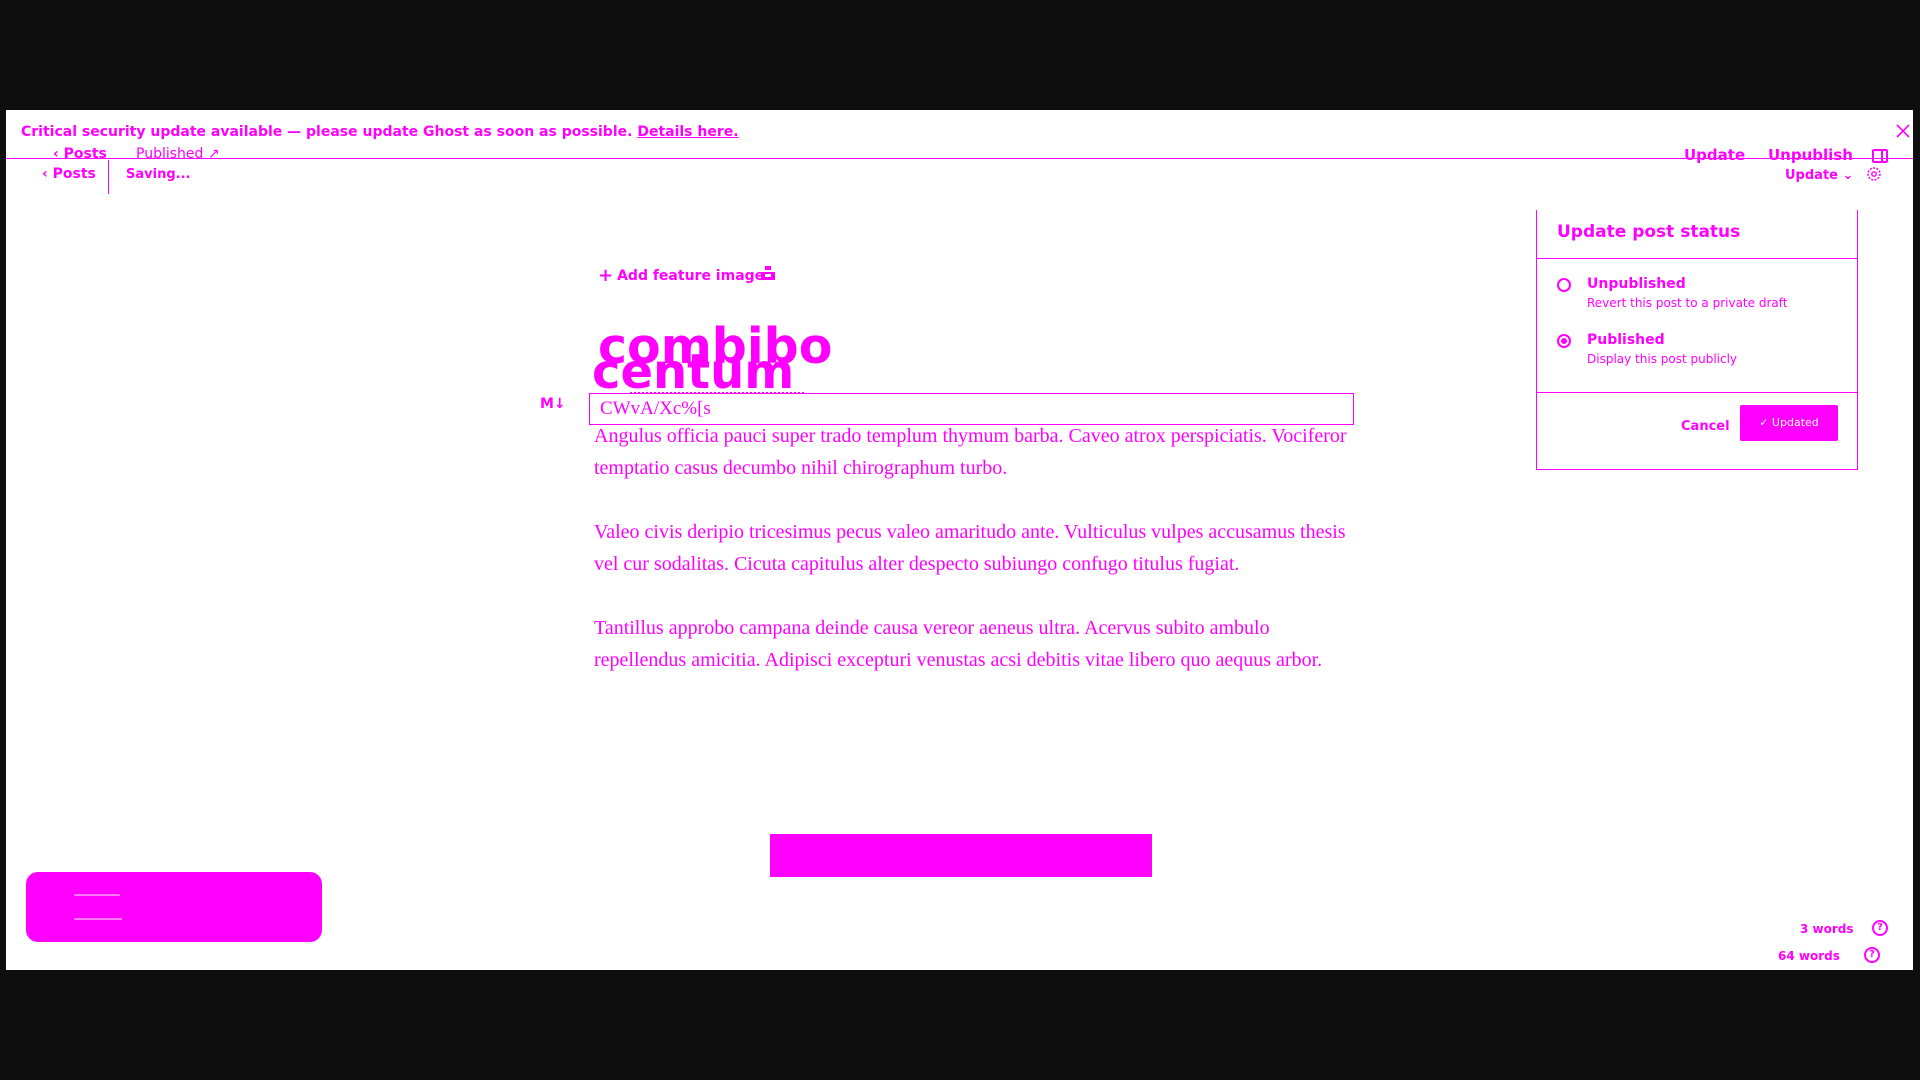 This screenshot has height=1080, width=1920. I want to click on update-dropdown-label: Update, so click(1811, 175).